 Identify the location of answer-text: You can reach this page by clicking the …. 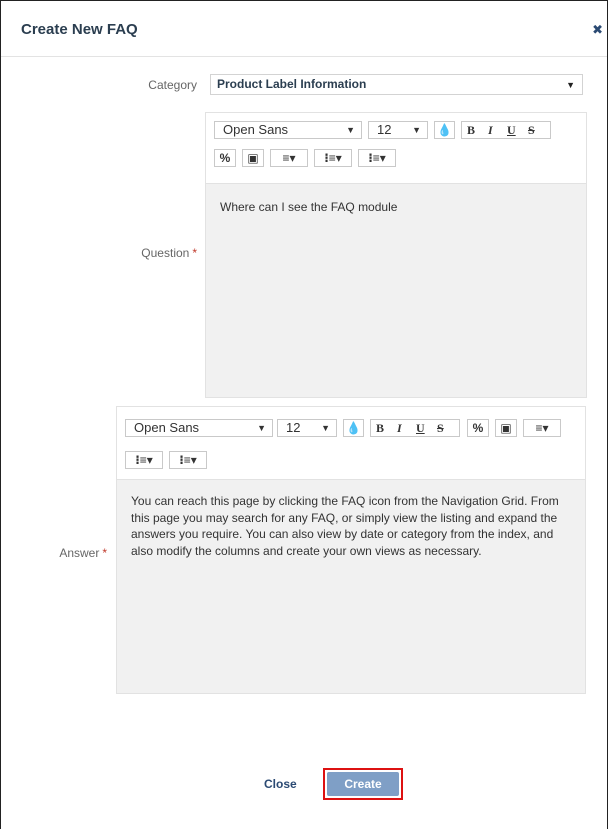
(351, 526).